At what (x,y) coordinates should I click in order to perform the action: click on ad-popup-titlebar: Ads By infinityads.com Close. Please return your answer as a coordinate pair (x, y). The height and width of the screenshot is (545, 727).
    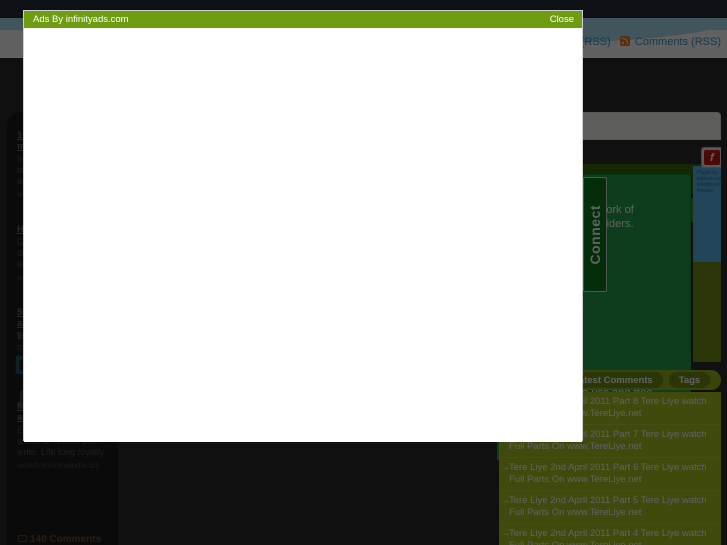
    Looking at the image, I should click on (303, 19).